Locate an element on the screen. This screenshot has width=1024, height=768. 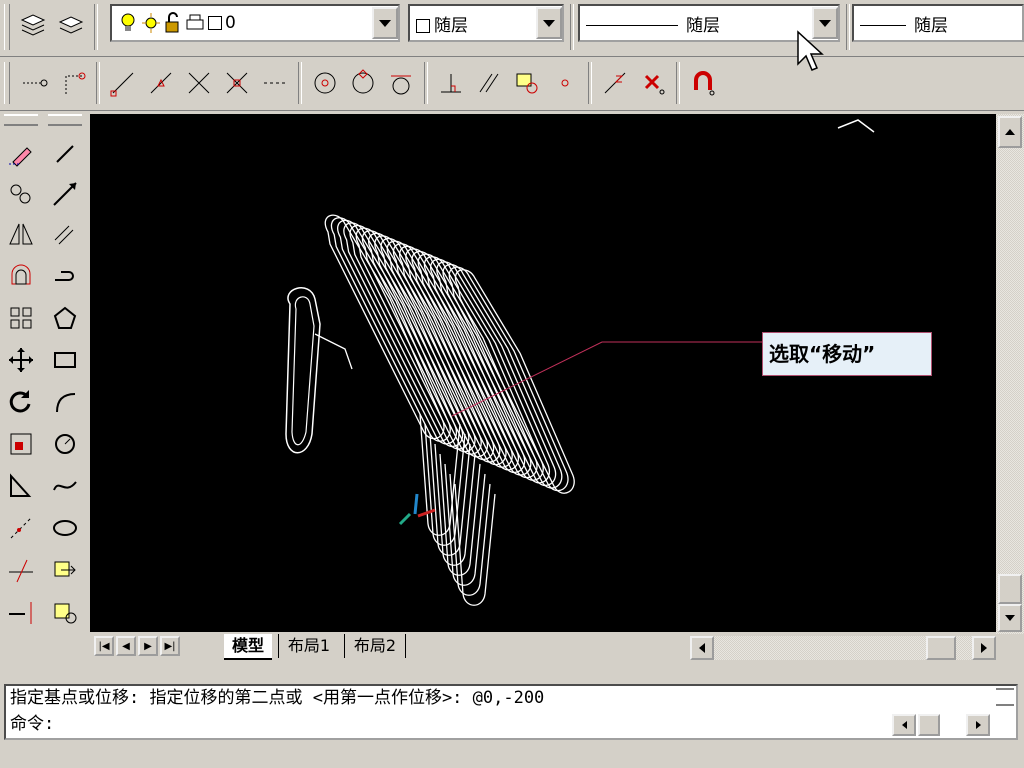
tab-layout2: 布局2 is located at coordinates (375, 646).